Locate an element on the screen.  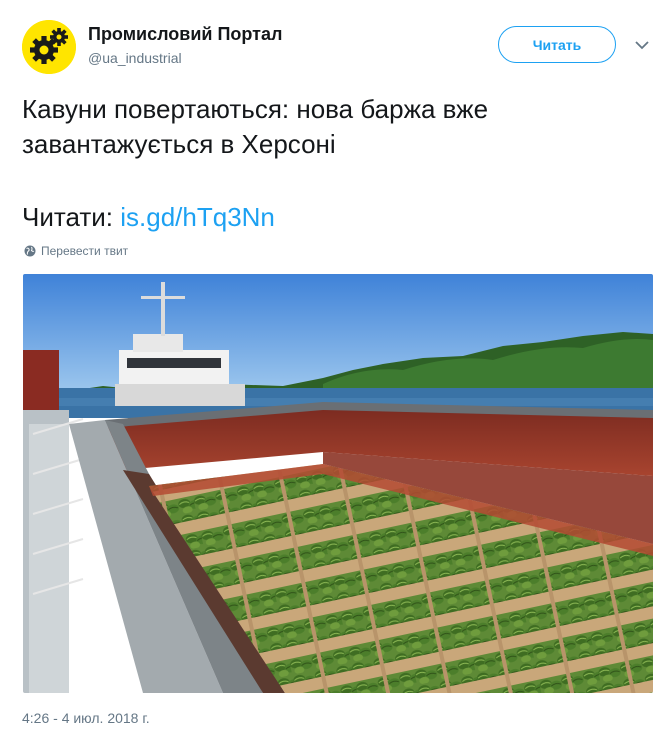
tweet-header: Промисловий Портал @ua_industrial Читать is located at coordinates (338, 48).